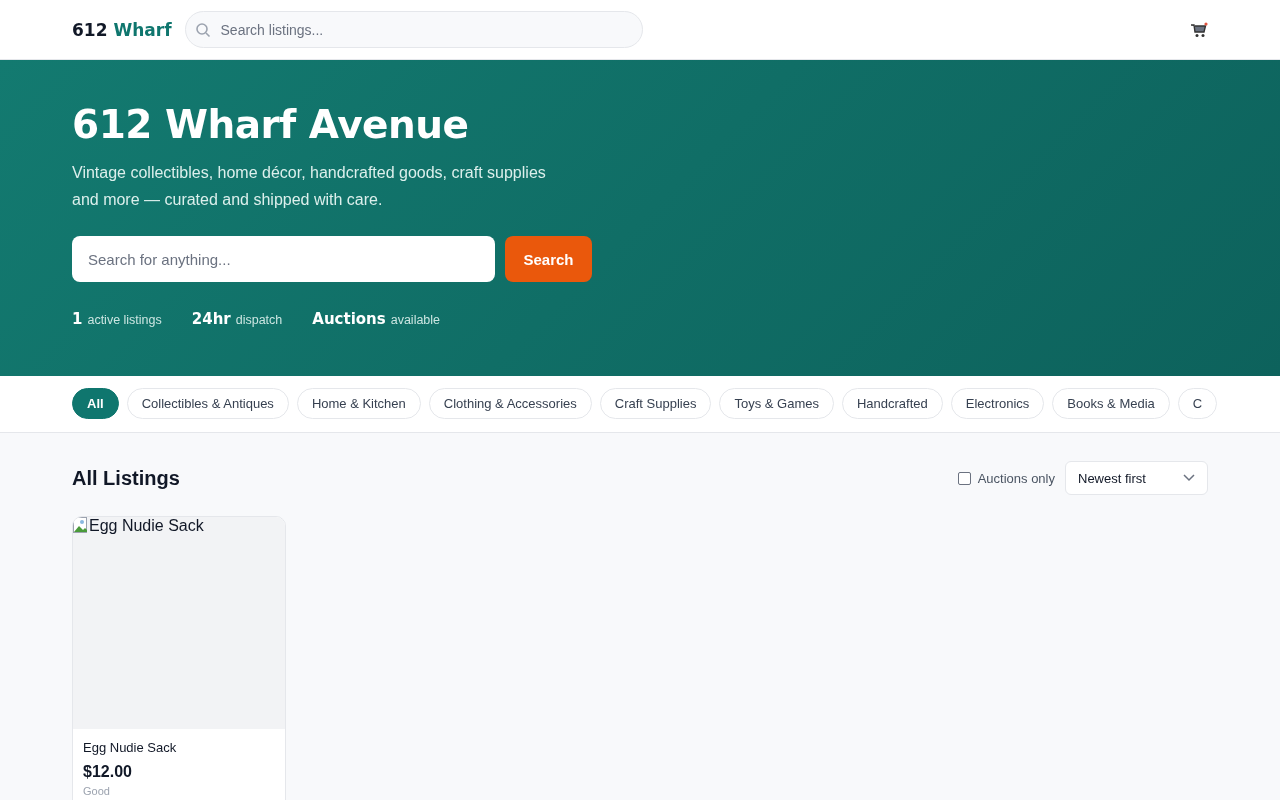 This screenshot has height=800, width=1280. Describe the element at coordinates (997, 403) in the screenshot. I see `category-chip: Electronics` at that location.